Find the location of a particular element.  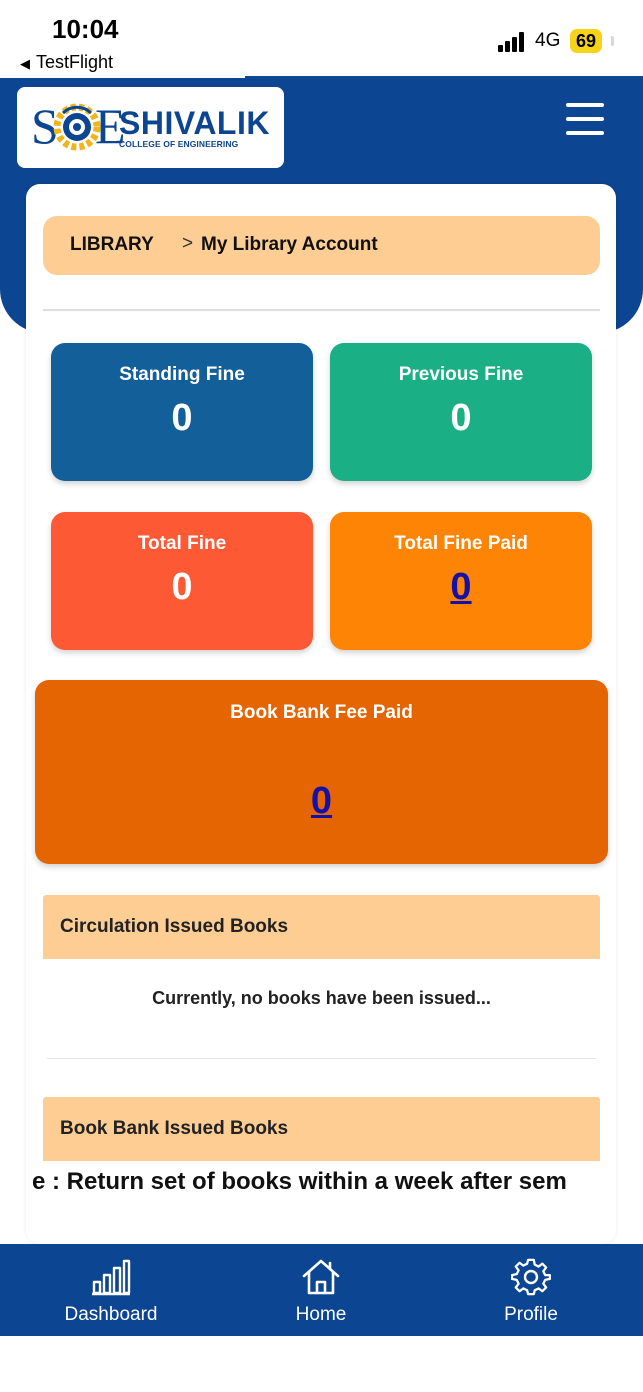

nav-home: Home is located at coordinates (321, 1290).